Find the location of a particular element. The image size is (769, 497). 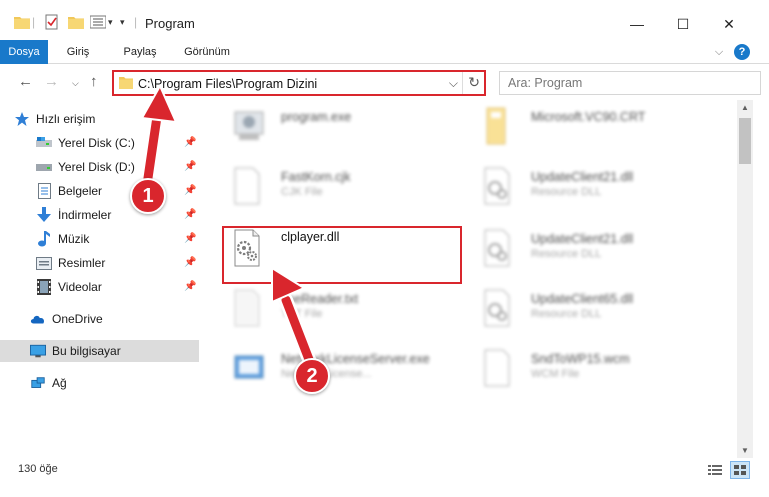

network-icon is located at coordinates (38, 383).